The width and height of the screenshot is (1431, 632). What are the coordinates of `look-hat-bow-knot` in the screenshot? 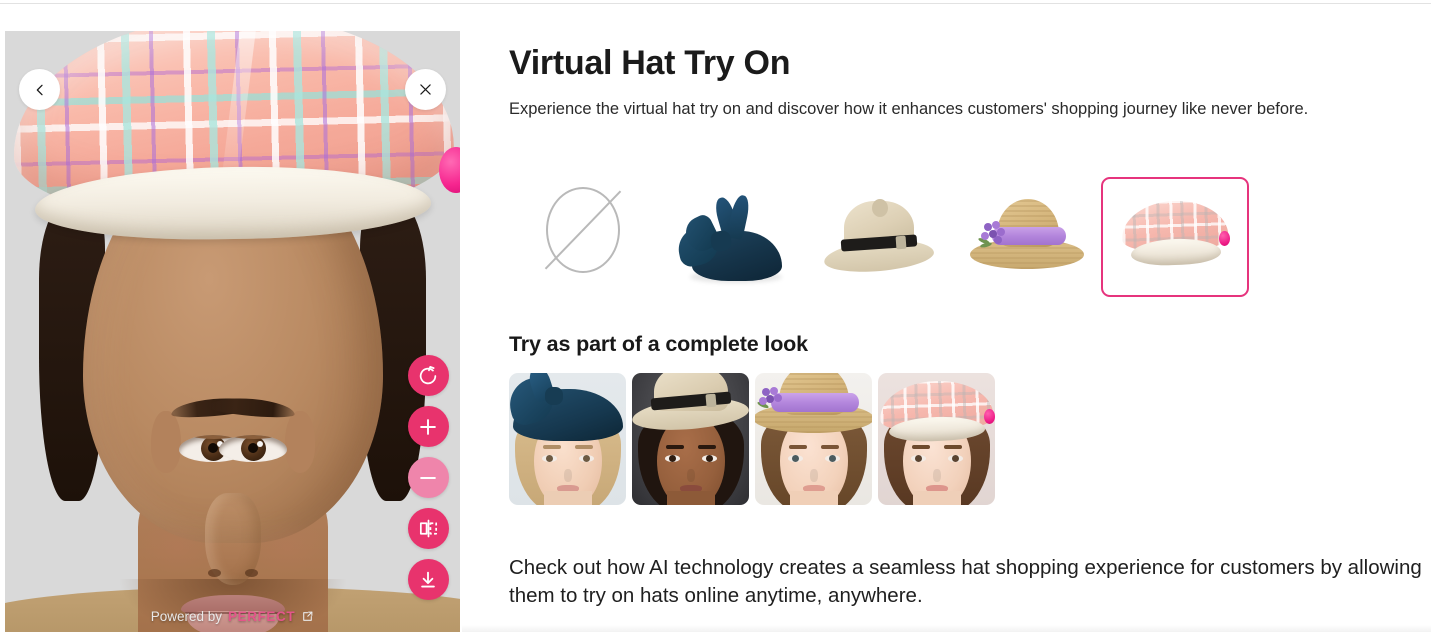 It's located at (554, 396).